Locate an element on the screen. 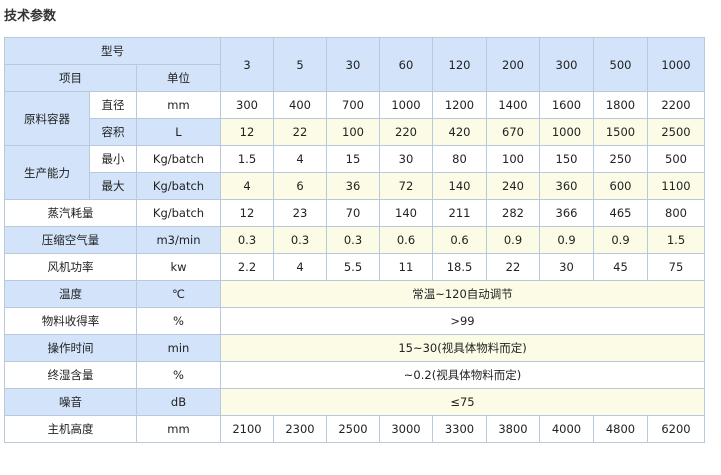 Image resolution: width=721 pixels, height=475 pixels. row-label: 最大 is located at coordinates (113, 186).